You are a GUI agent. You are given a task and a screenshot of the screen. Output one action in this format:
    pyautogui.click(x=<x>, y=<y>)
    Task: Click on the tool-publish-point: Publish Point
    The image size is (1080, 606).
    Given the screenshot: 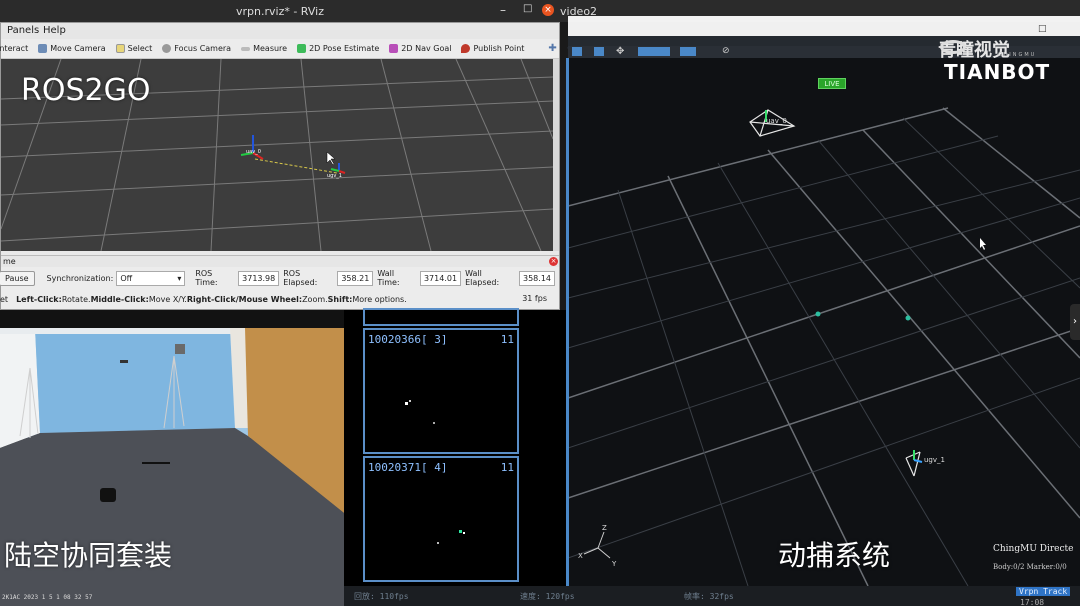 What is the action you would take?
    pyautogui.click(x=492, y=48)
    